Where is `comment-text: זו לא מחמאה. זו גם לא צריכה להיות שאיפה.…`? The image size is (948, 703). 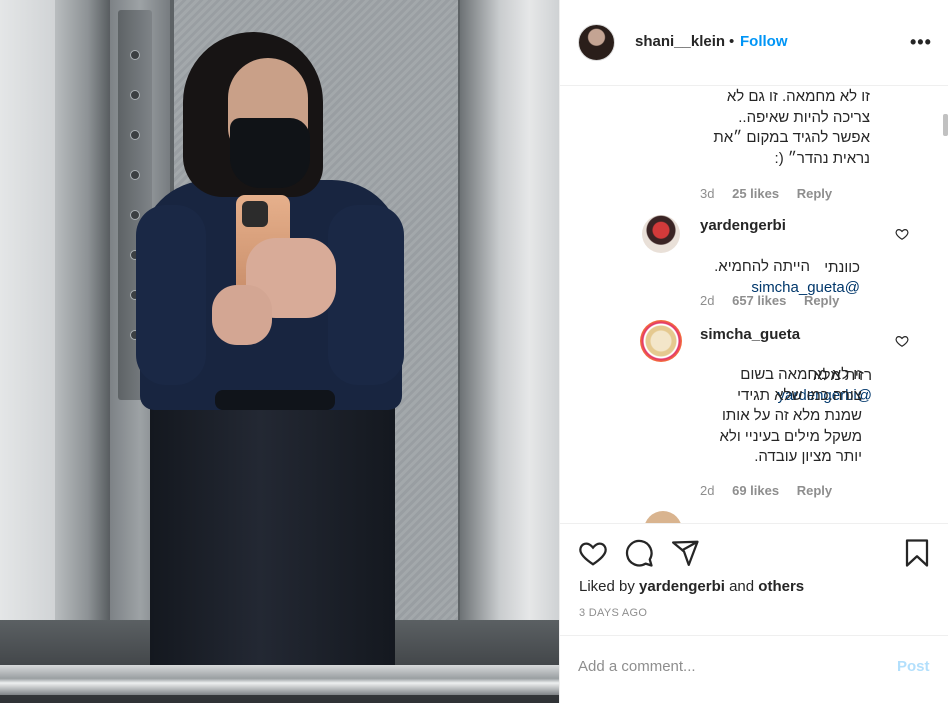
comment-text: זו לא מחמאה. זו גם לא צריכה להיות שאיפה.… is located at coordinates (791, 127).